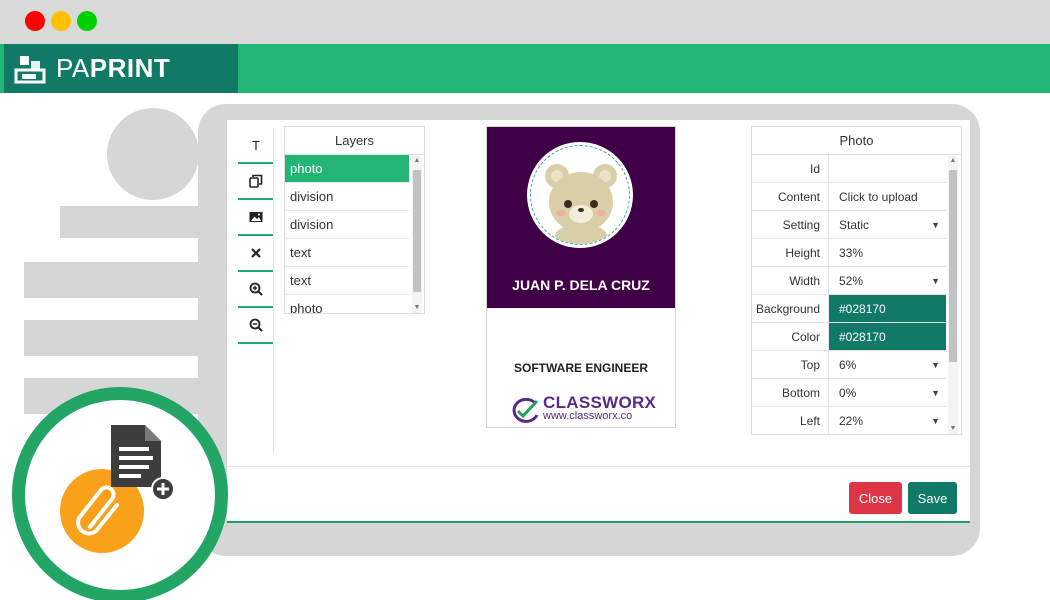  What do you see at coordinates (598, 466) in the screenshot?
I see `footer-divider` at bounding box center [598, 466].